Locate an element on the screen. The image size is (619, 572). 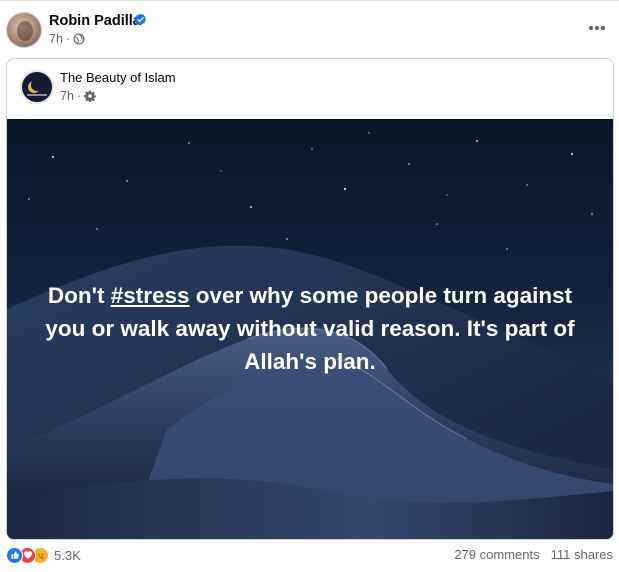
reactions-summary: 5.3K is located at coordinates (43, 555).